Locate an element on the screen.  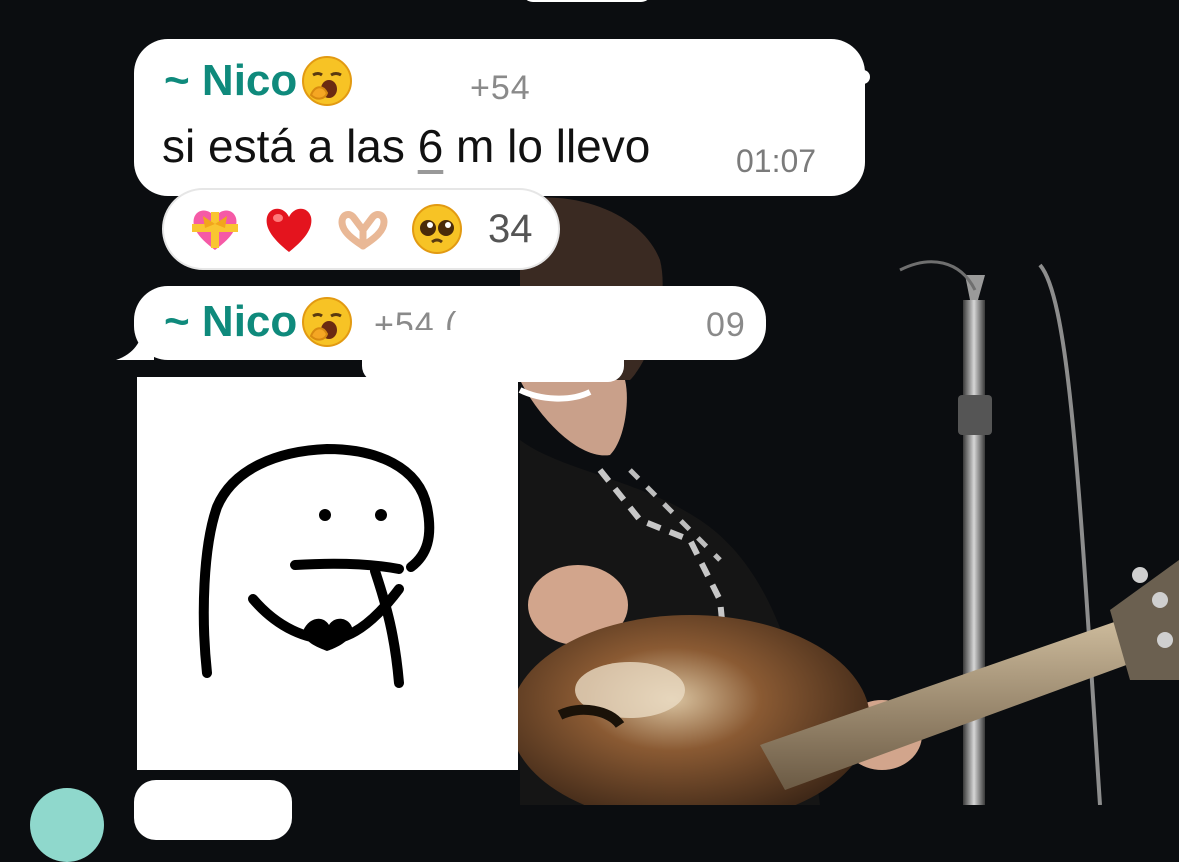
red-heart-icon is located at coordinates (289, 230).